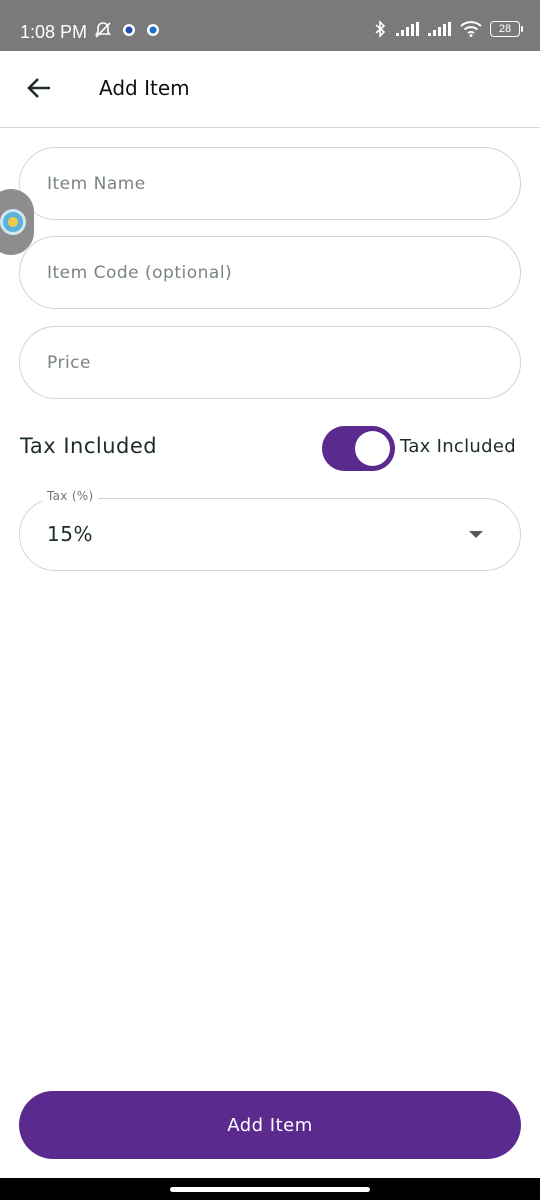 Image resolution: width=540 pixels, height=1200 pixels. I want to click on bluetooth-icon, so click(380, 29).